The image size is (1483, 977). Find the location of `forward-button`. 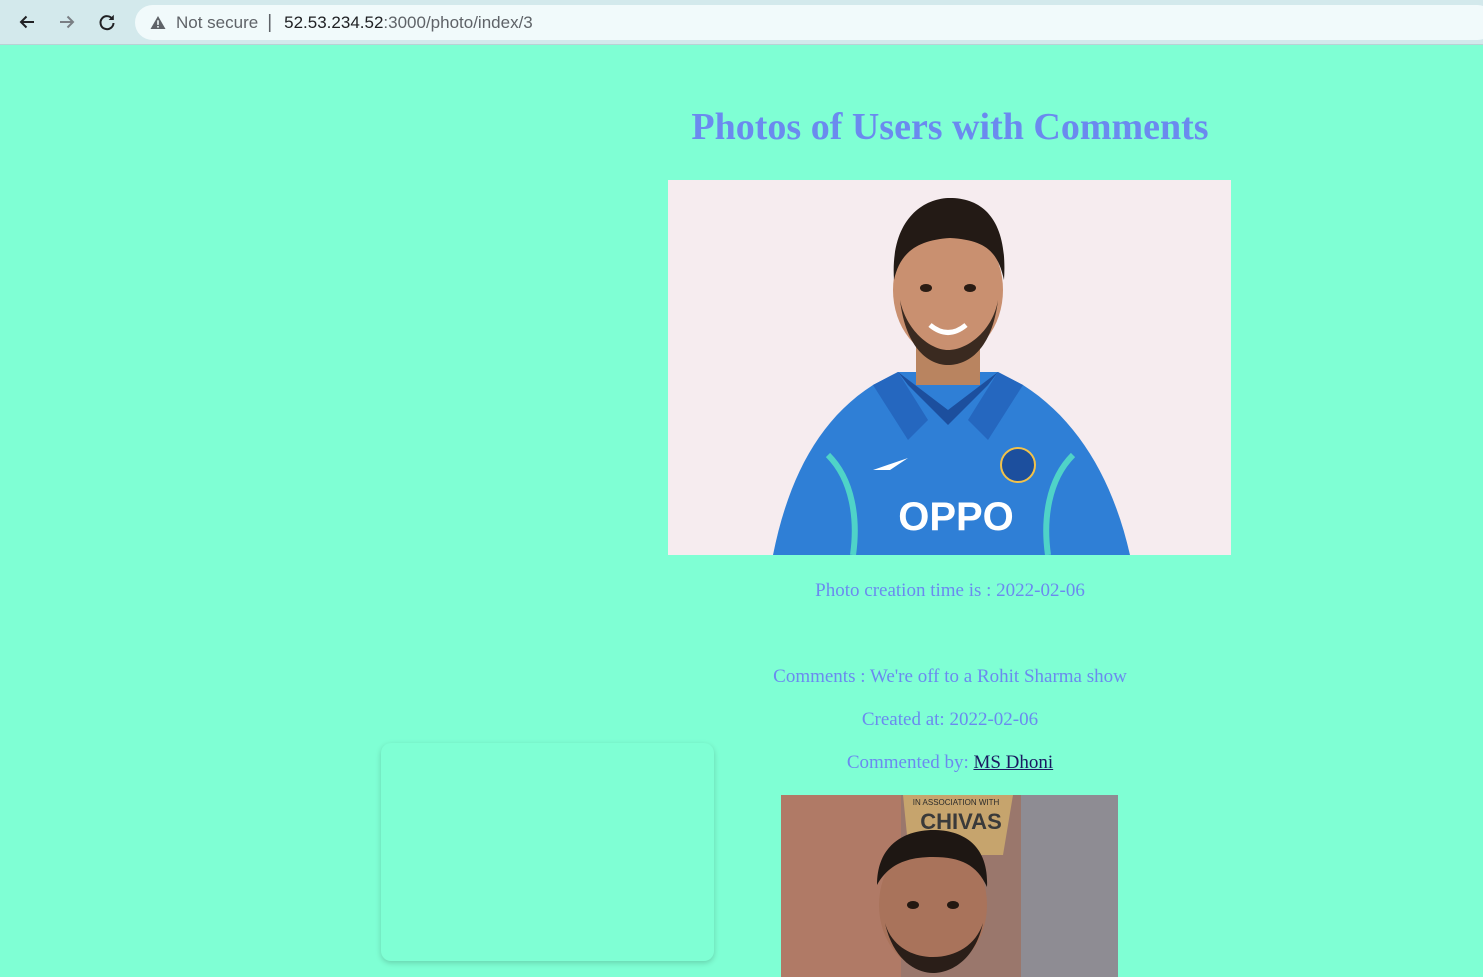

forward-button is located at coordinates (67, 22).